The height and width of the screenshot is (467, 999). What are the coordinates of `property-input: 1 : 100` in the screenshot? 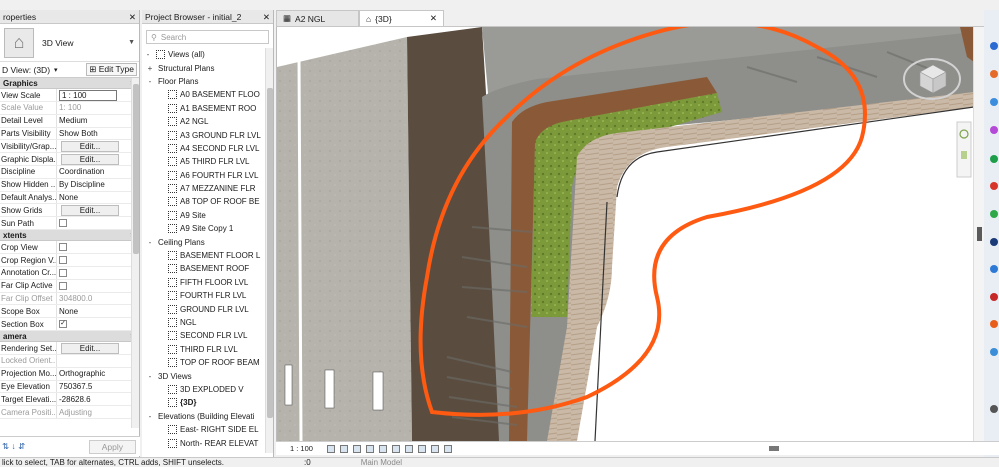 It's located at (88, 95).